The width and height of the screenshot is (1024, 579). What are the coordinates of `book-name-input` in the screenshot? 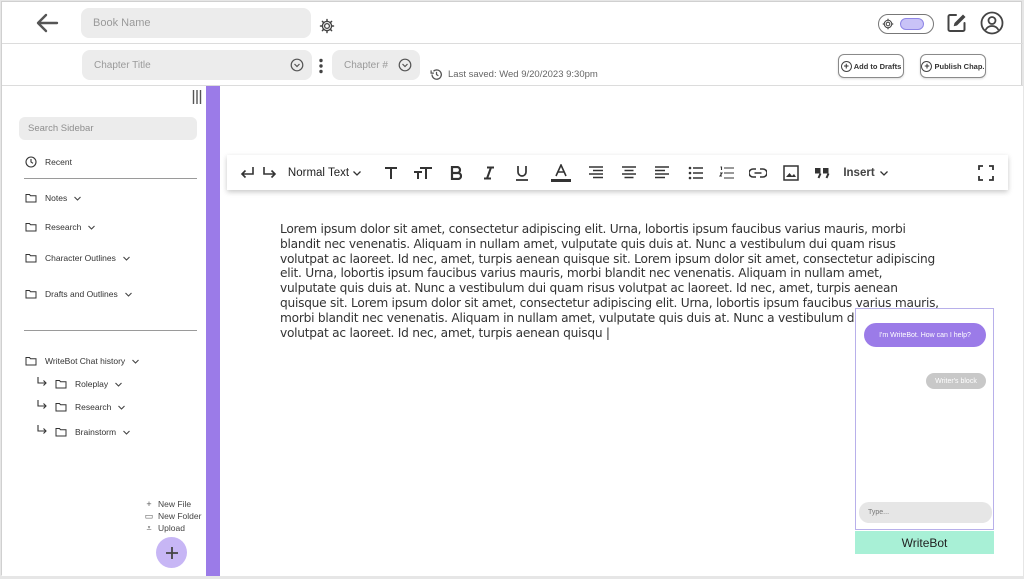 It's located at (196, 23).